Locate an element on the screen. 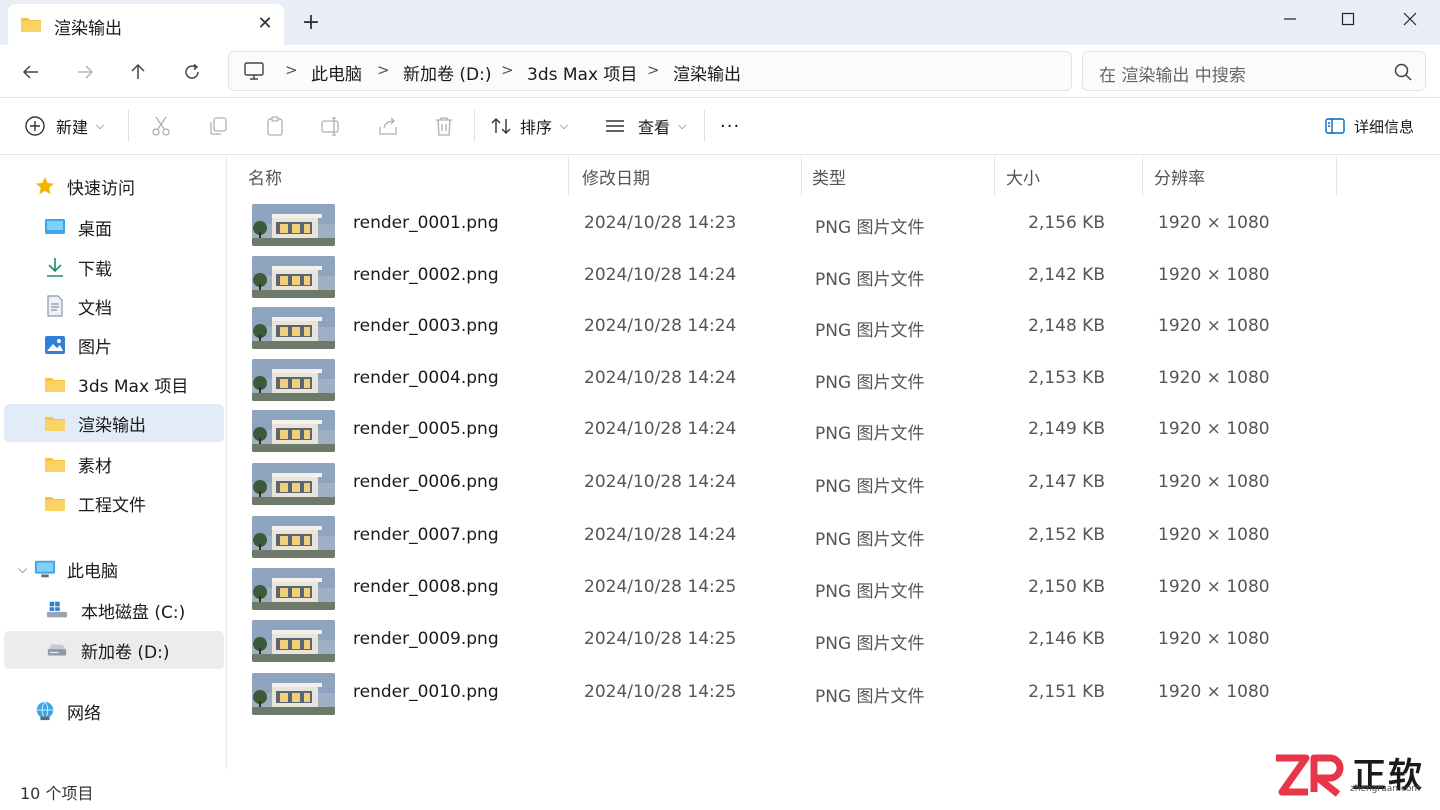  sort-icon is located at coordinates (501, 126).